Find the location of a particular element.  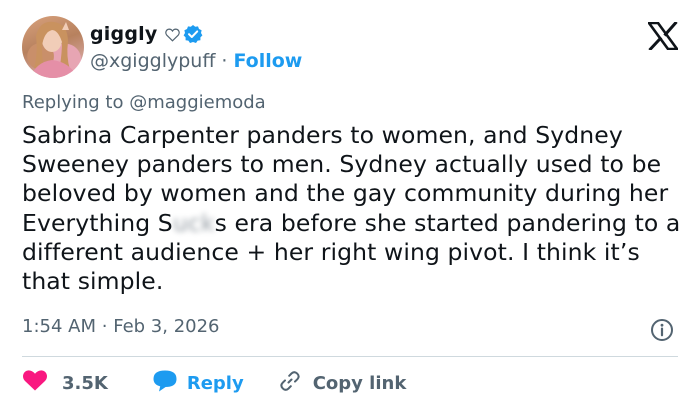

divider is located at coordinates (350, 356).